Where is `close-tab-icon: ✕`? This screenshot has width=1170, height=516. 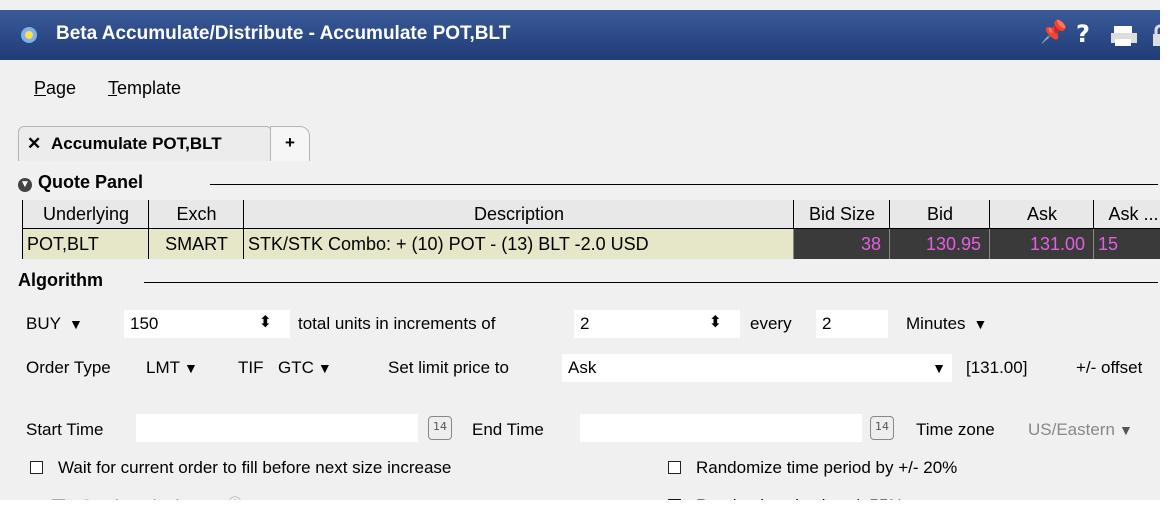 close-tab-icon: ✕ is located at coordinates (34, 144).